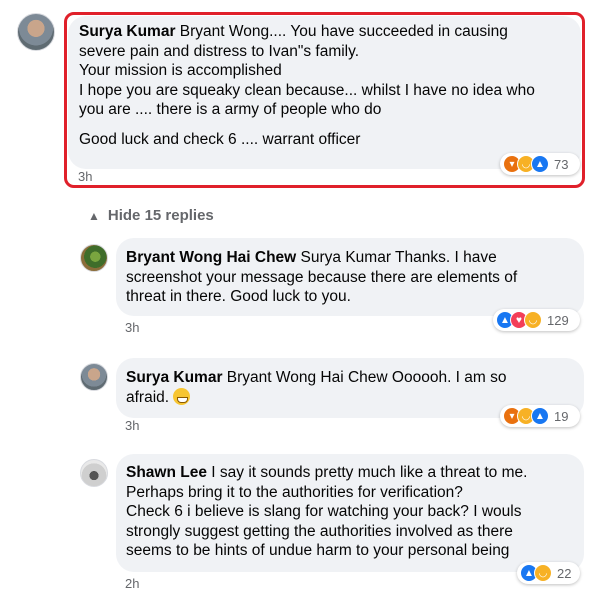  Describe the element at coordinates (533, 320) in the screenshot. I see `care-reaction-icon: ◡` at that location.